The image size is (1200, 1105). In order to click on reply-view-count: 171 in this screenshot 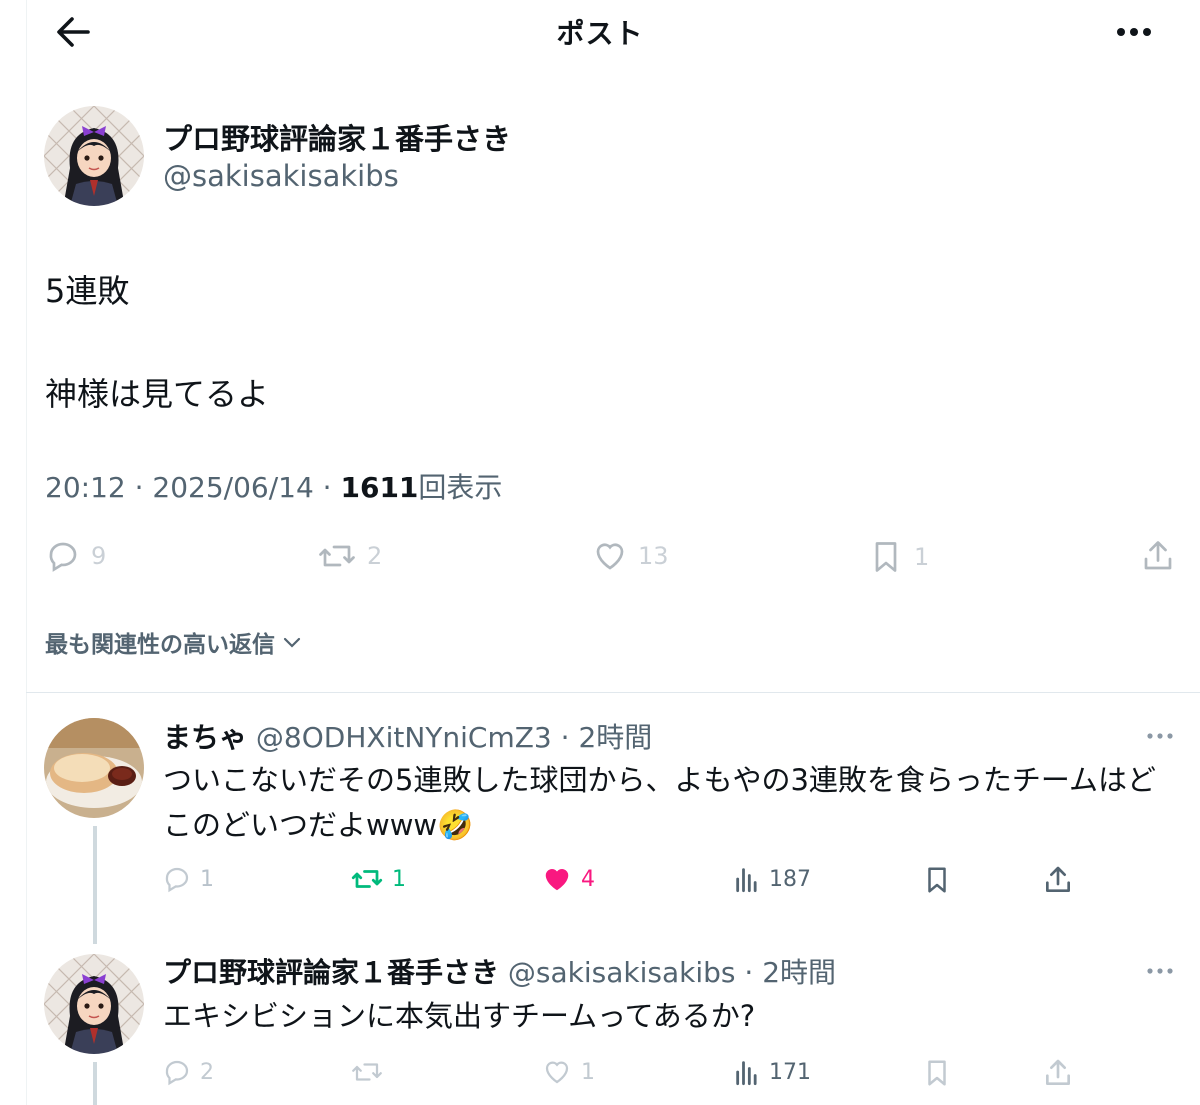, I will do `click(790, 1072)`.